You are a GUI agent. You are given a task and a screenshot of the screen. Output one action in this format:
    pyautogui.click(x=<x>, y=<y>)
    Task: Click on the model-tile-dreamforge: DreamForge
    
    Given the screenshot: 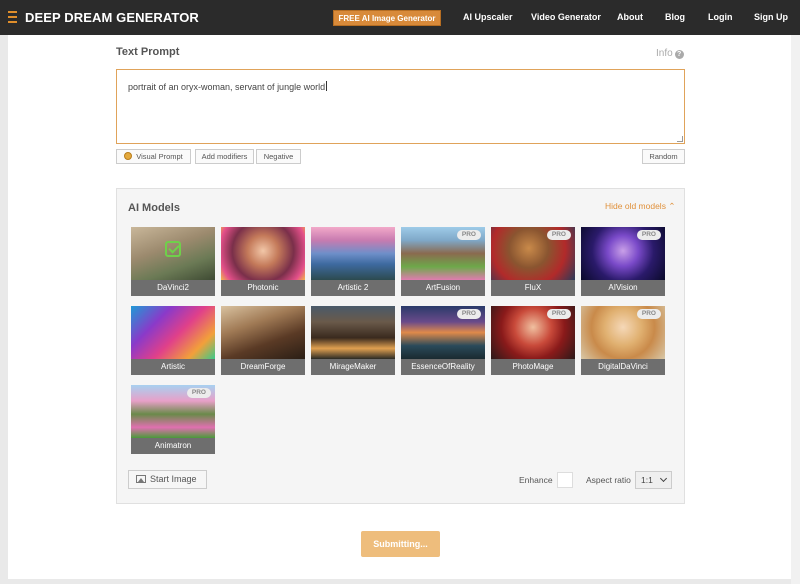 What is the action you would take?
    pyautogui.click(x=263, y=340)
    